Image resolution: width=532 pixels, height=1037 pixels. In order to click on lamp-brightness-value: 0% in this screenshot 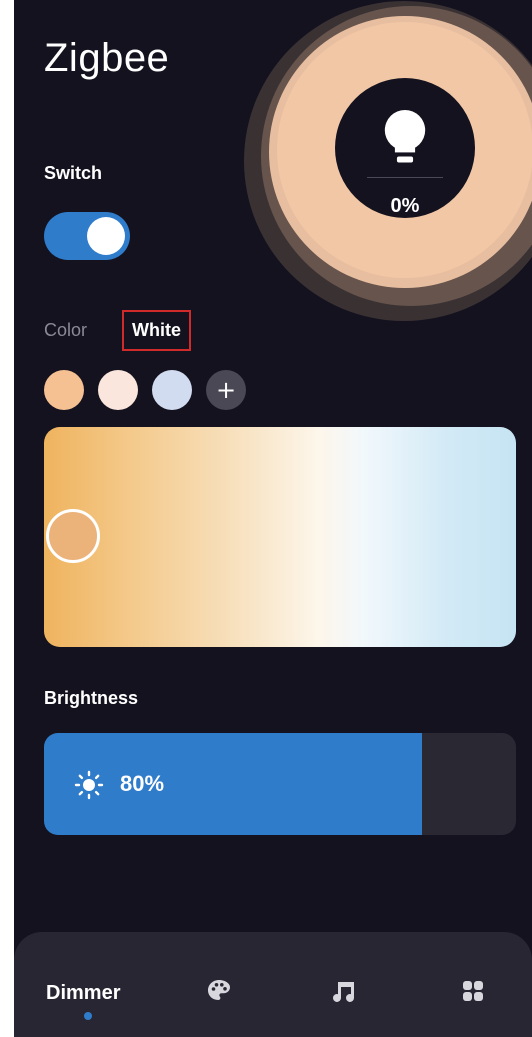, I will do `click(405, 206)`.